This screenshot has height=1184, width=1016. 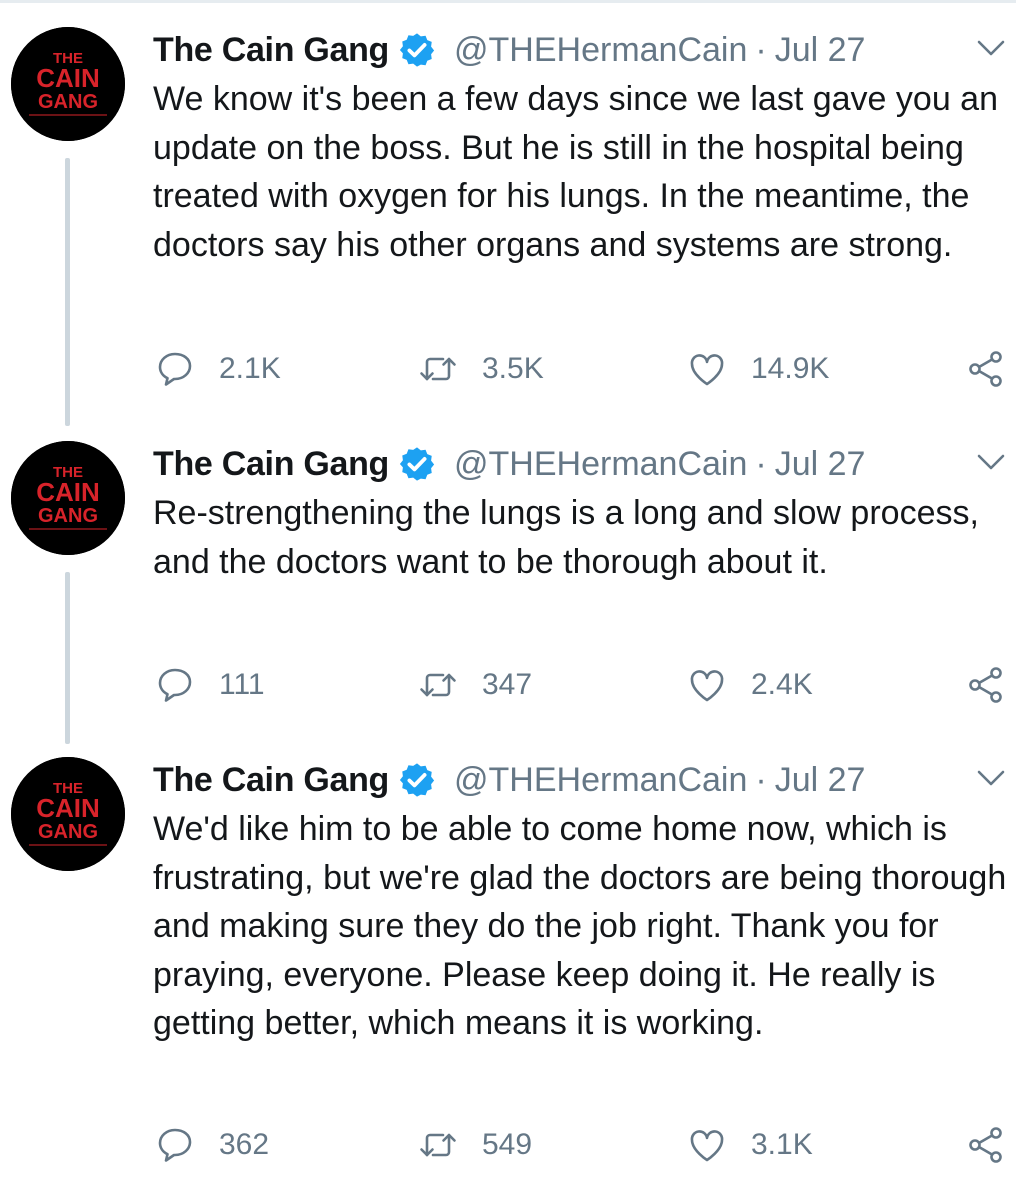 I want to click on retweet-count: 347, so click(x=507, y=684).